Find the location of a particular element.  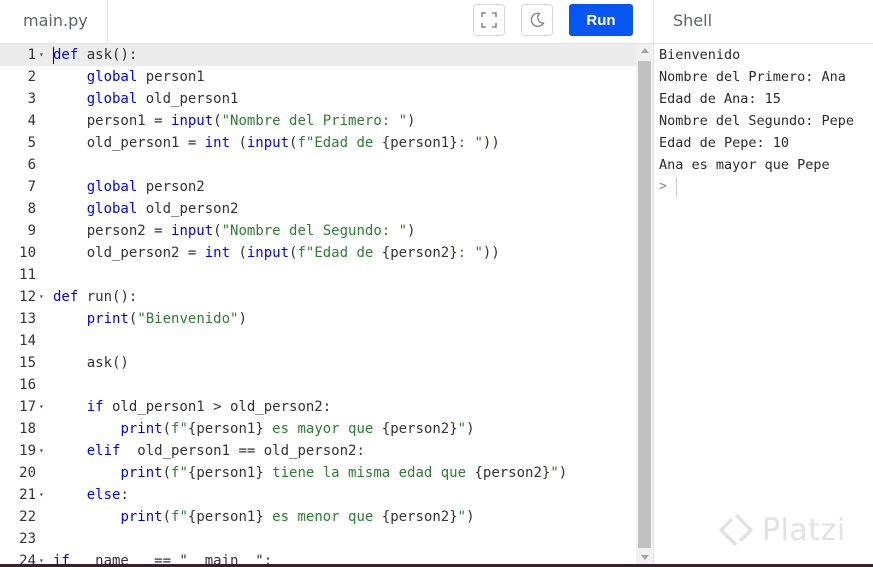

code-text: else: is located at coordinates (91, 495).